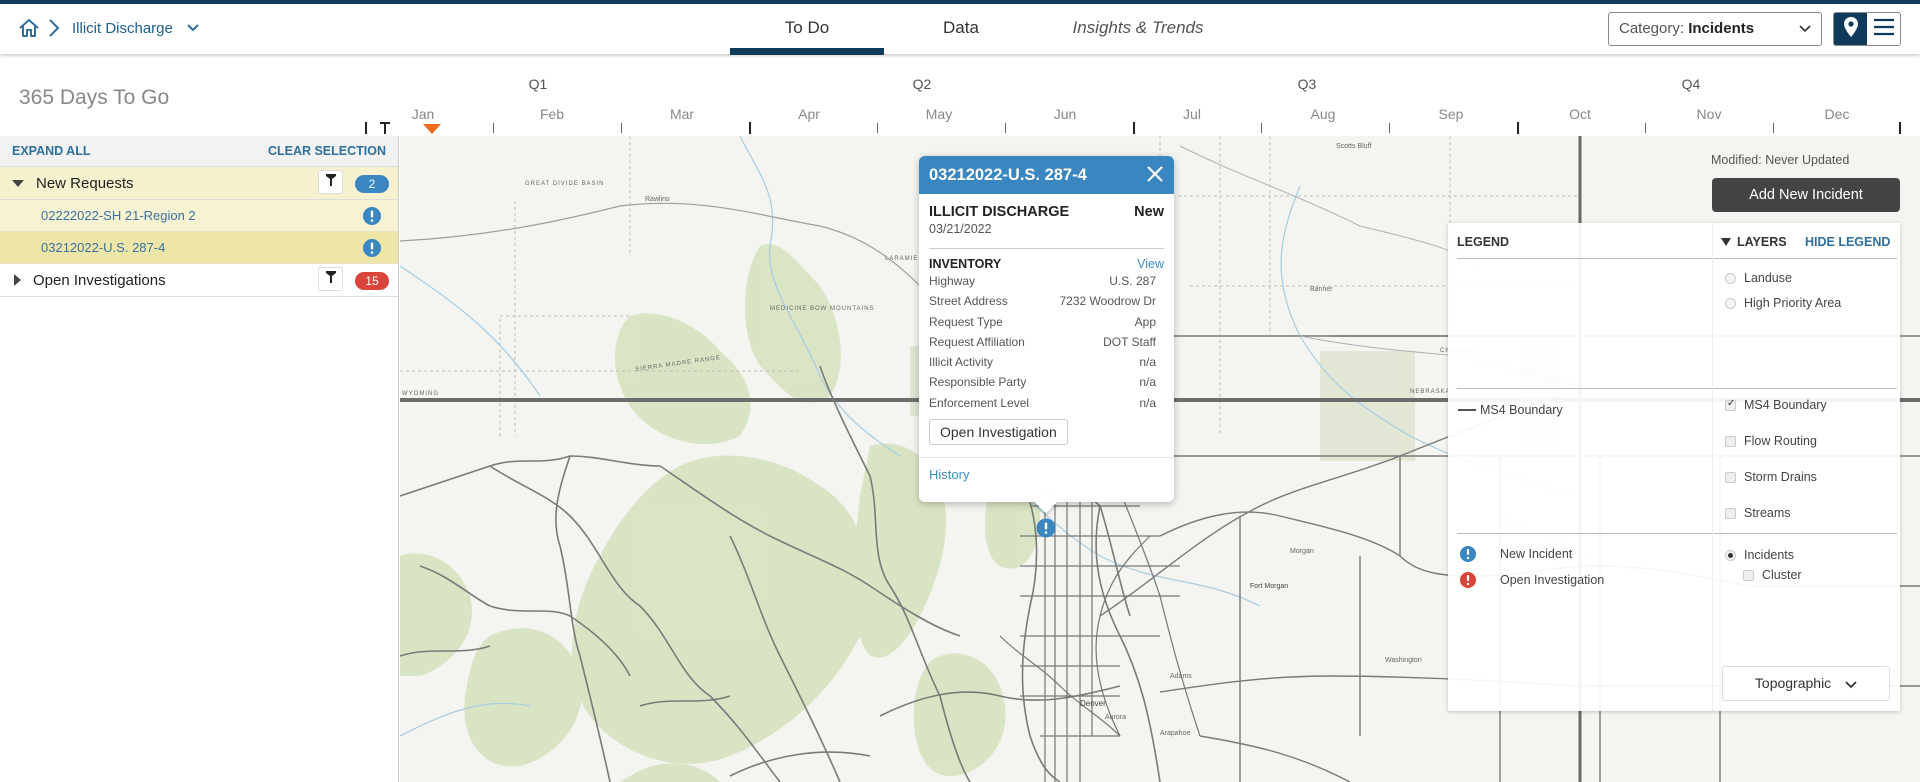  I want to click on incident-date: 03/21/2022, so click(960, 229).